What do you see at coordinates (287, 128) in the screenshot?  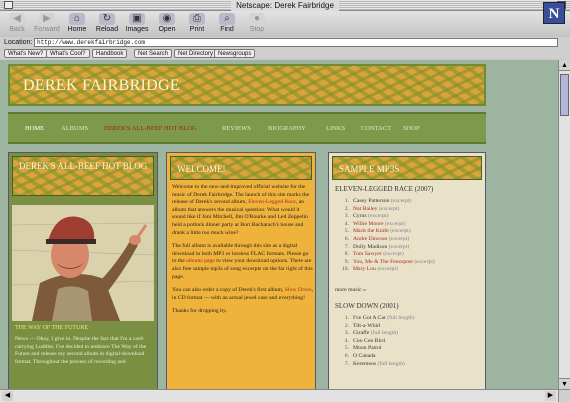 I see `nav-biography: BIOGRAPHY` at bounding box center [287, 128].